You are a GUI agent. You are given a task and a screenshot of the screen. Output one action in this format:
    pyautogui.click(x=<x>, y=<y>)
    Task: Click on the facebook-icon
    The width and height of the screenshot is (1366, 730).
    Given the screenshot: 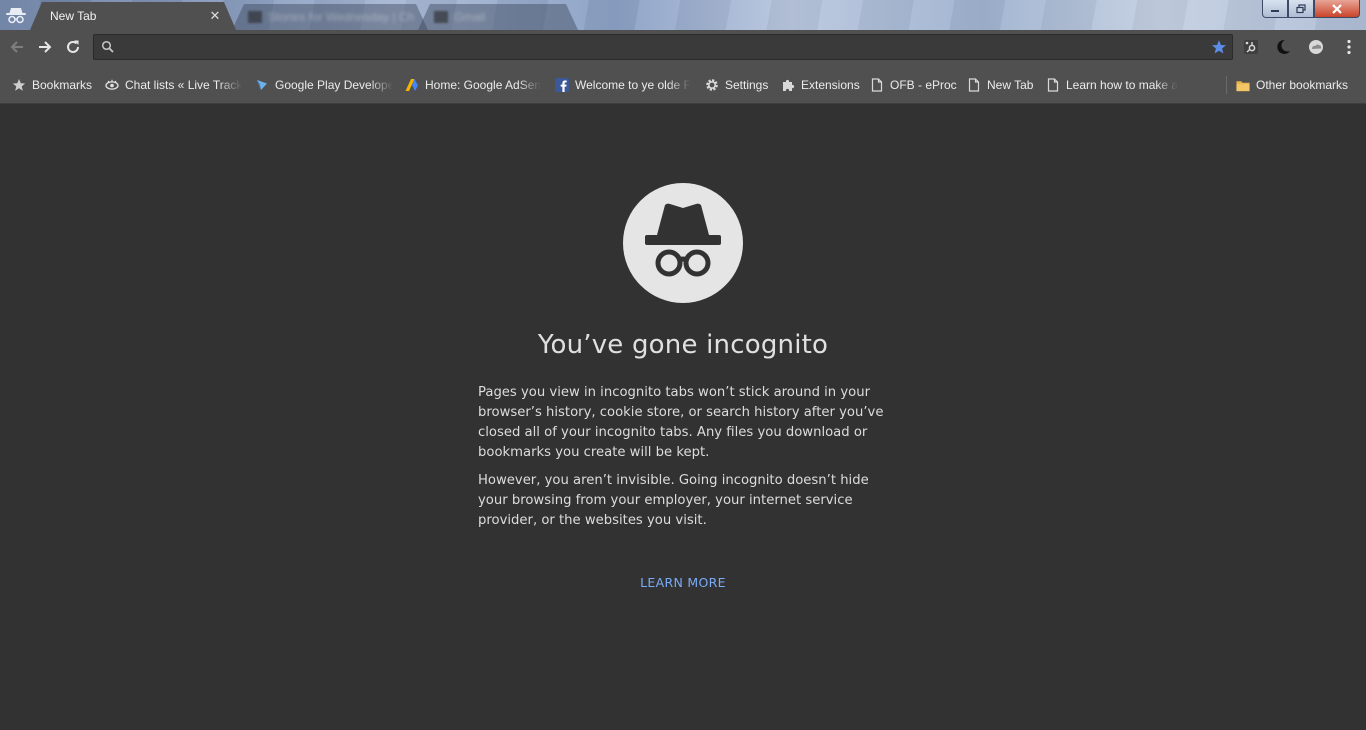 What is the action you would take?
    pyautogui.click(x=562, y=85)
    